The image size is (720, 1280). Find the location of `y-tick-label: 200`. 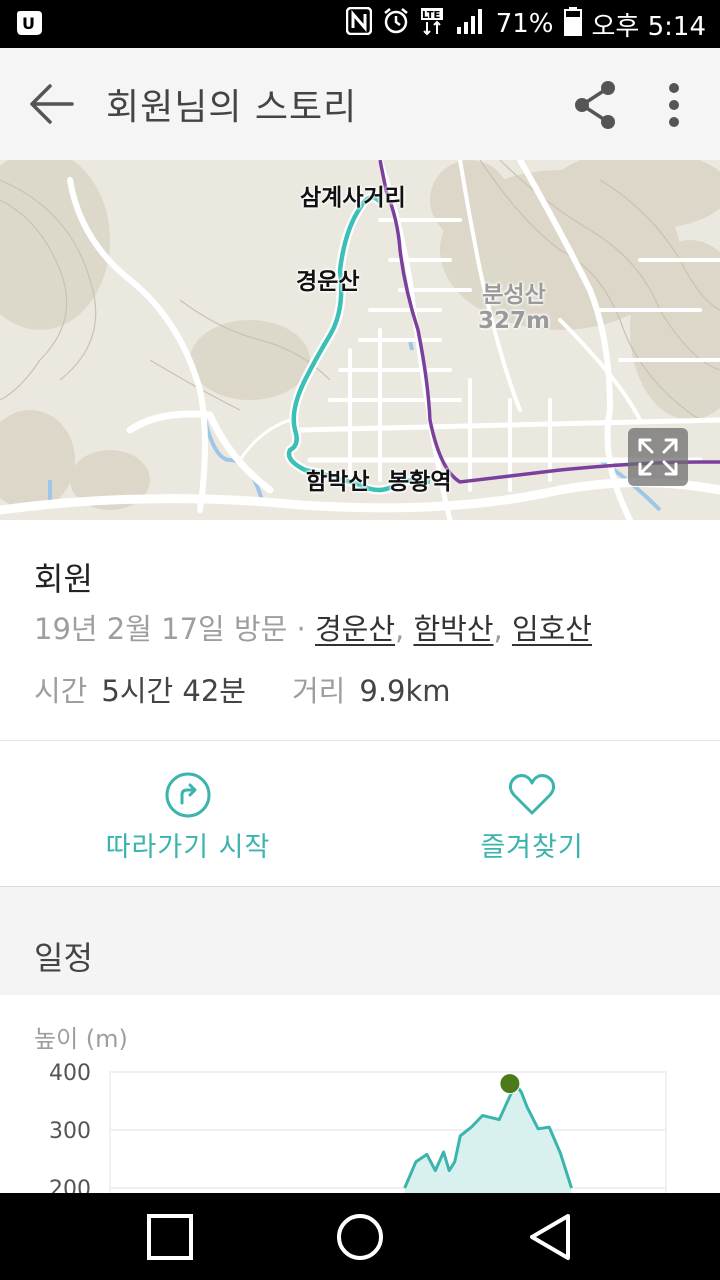

y-tick-label: 200 is located at coordinates (70, 1185).